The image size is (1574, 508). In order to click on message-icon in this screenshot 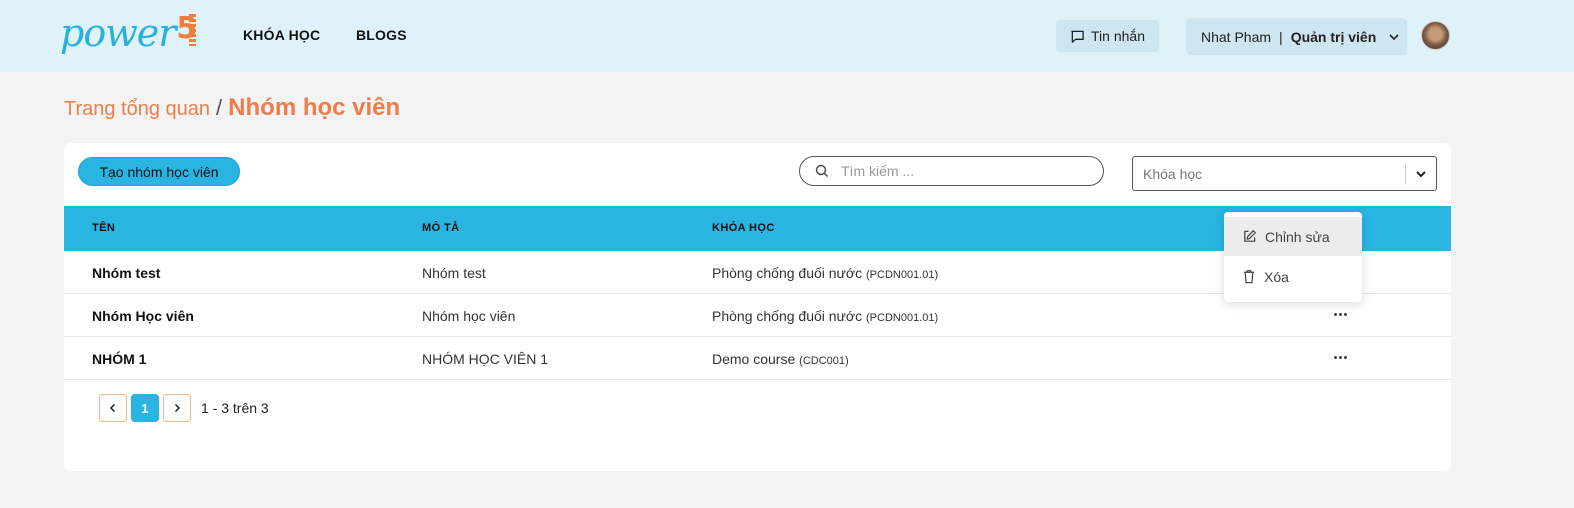, I will do `click(1077, 36)`.